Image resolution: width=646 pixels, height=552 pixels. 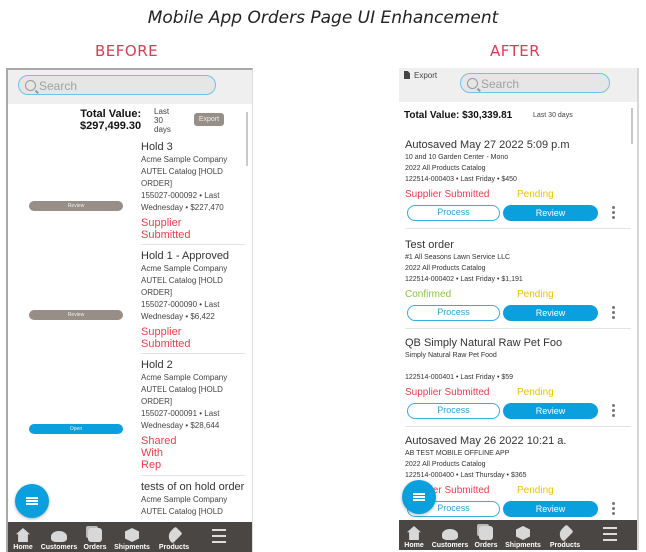 What do you see at coordinates (23, 535) in the screenshot?
I see `home-icon` at bounding box center [23, 535].